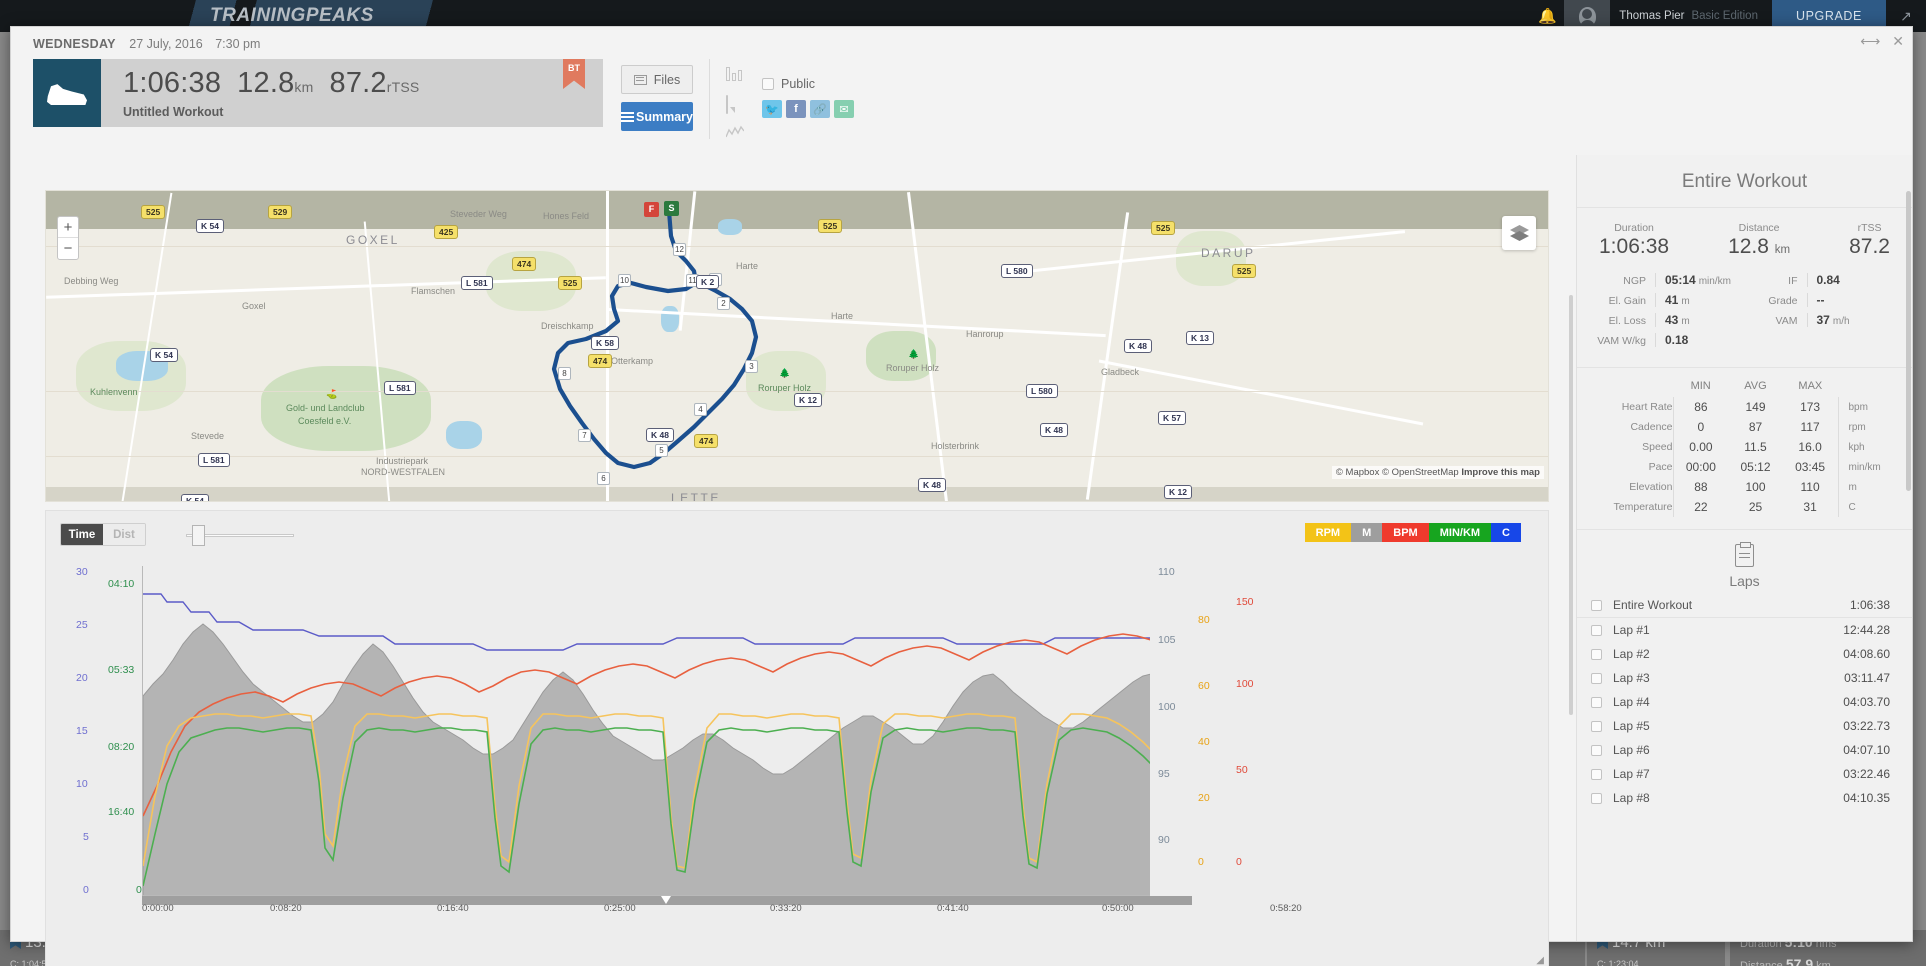 The image size is (1926, 966). What do you see at coordinates (1506, 532) in the screenshot?
I see `legend-c: C` at bounding box center [1506, 532].